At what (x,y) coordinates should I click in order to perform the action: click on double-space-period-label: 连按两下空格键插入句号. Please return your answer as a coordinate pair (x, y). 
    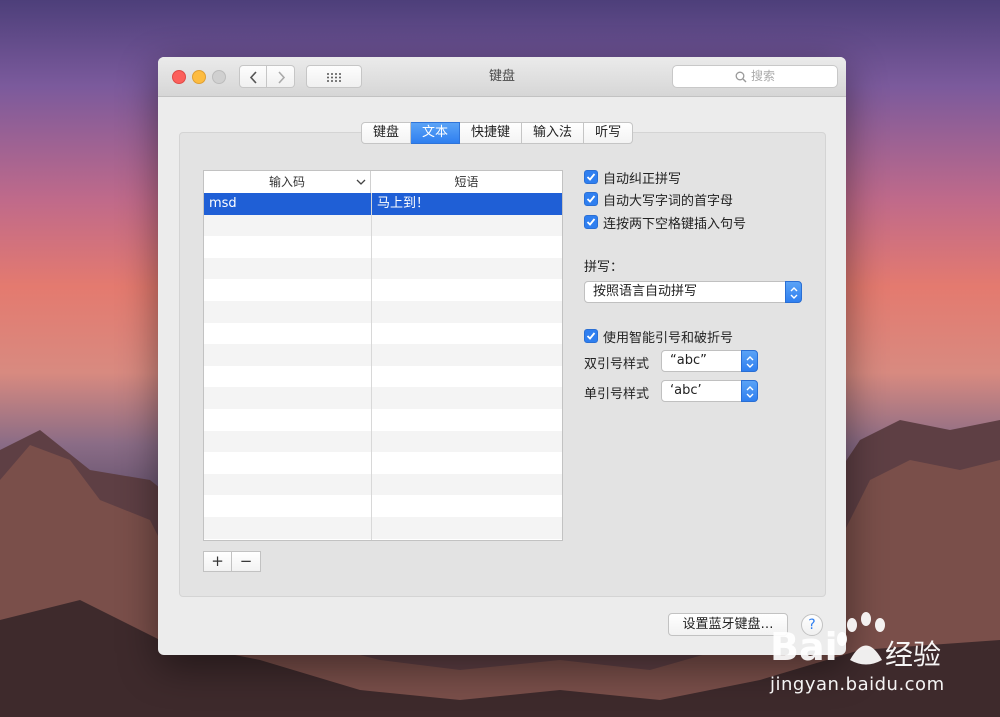
    Looking at the image, I should click on (675, 224).